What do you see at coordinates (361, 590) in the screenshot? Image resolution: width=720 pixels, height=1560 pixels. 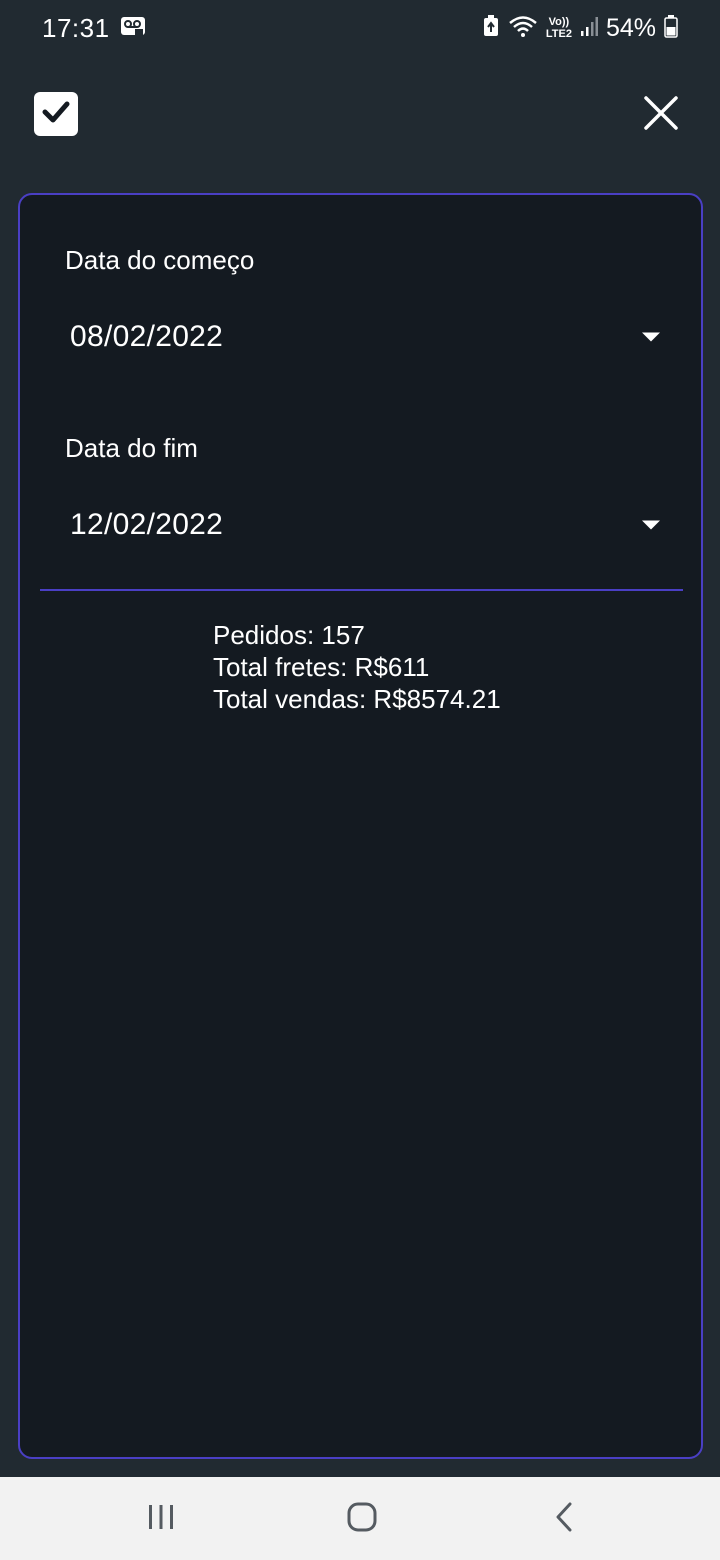 I see `divider` at bounding box center [361, 590].